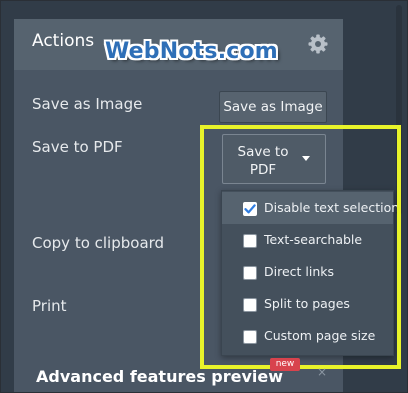 The image size is (408, 393). What do you see at coordinates (160, 376) in the screenshot?
I see `advanced-features-title: Advanced features preview` at bounding box center [160, 376].